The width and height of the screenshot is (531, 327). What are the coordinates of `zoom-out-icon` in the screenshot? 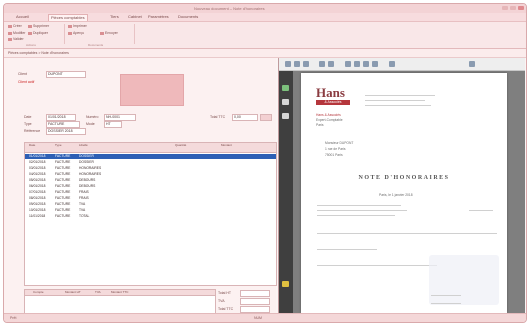 It's located at (322, 64).